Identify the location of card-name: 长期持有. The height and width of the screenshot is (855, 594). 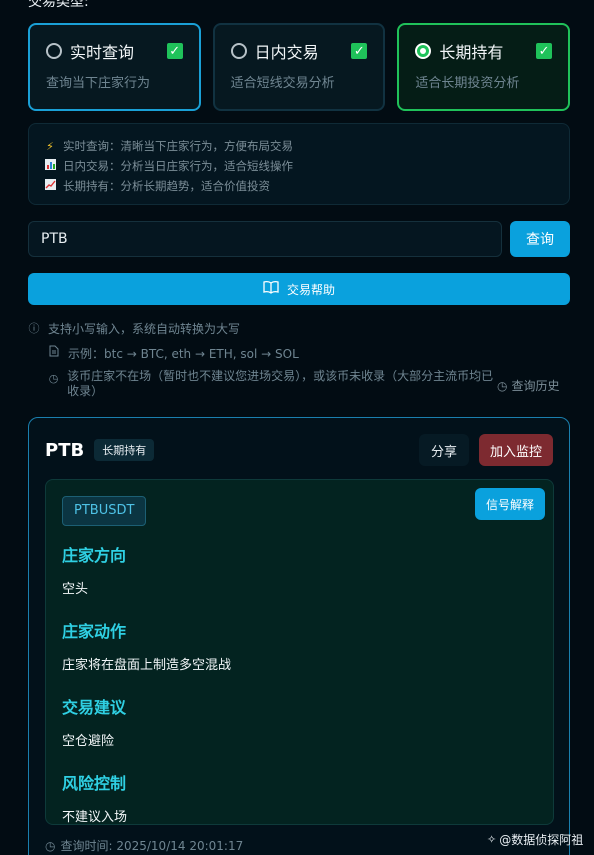
(471, 52).